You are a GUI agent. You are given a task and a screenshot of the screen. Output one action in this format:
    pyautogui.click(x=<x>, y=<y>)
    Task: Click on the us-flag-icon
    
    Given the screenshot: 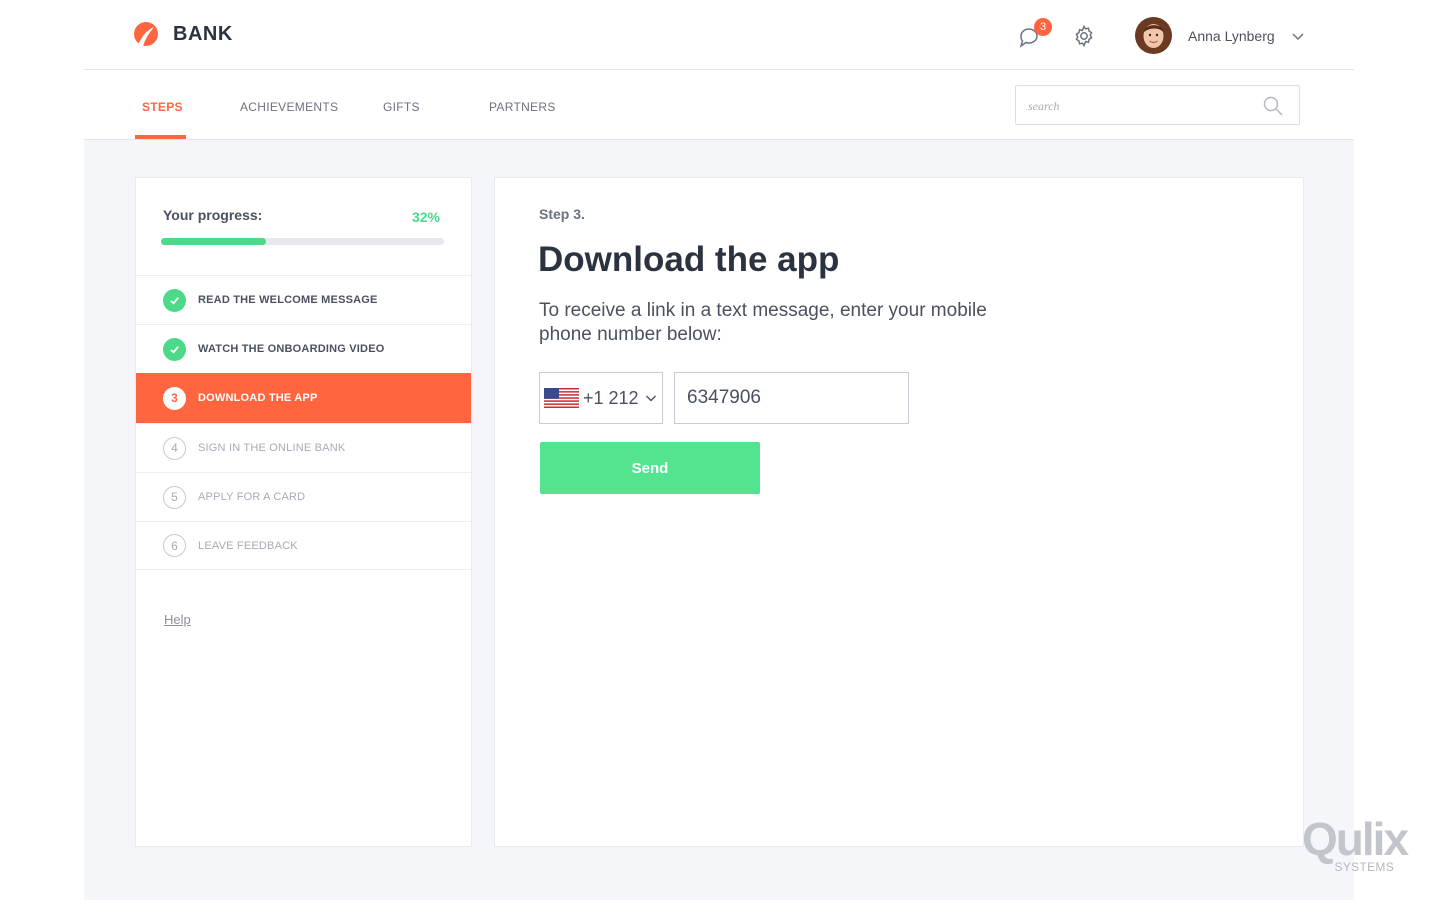 What is the action you would take?
    pyautogui.click(x=561, y=398)
    